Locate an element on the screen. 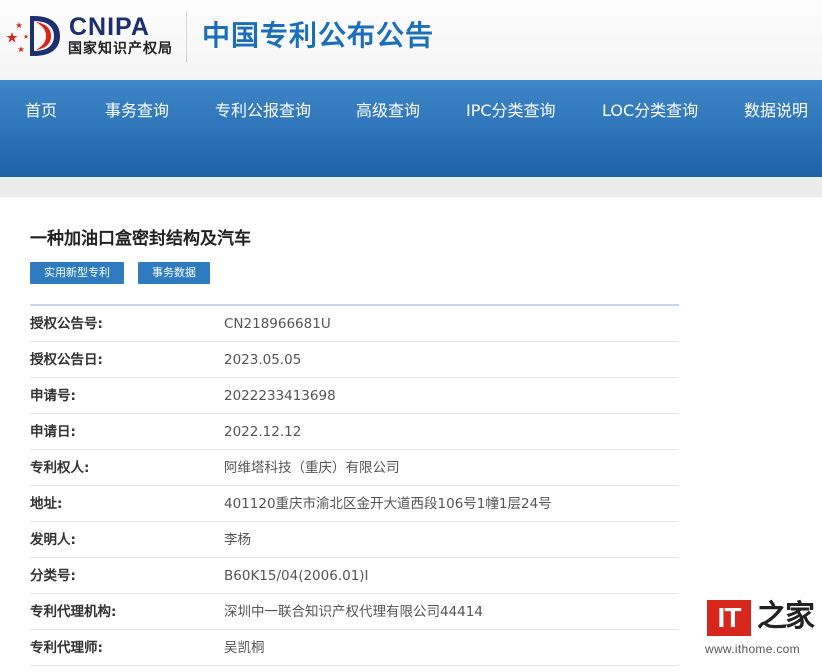  nav-item-gazette-query: 专利公报查询 is located at coordinates (263, 111).